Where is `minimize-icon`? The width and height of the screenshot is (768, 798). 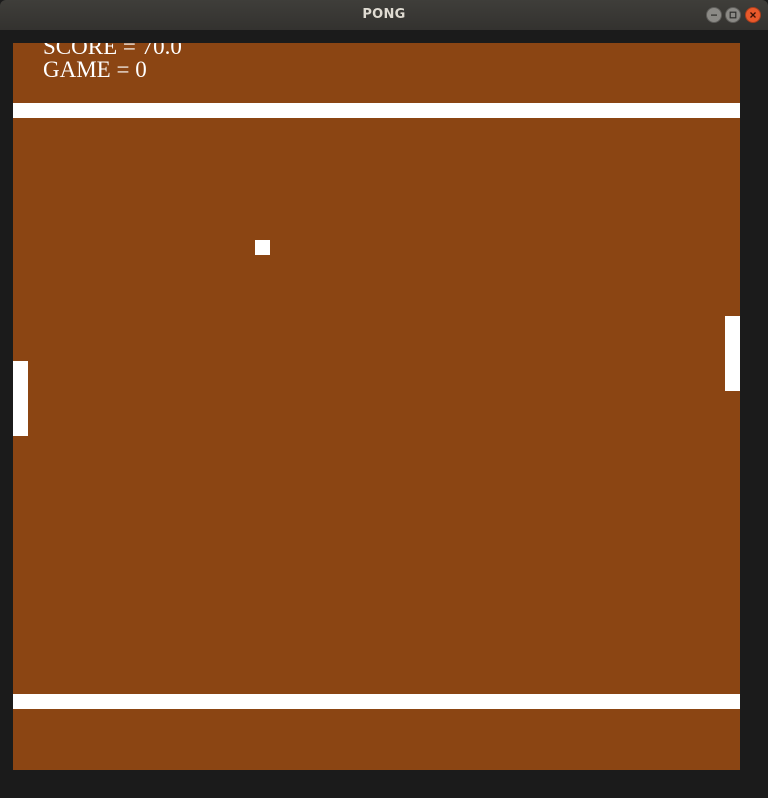
minimize-icon is located at coordinates (714, 15).